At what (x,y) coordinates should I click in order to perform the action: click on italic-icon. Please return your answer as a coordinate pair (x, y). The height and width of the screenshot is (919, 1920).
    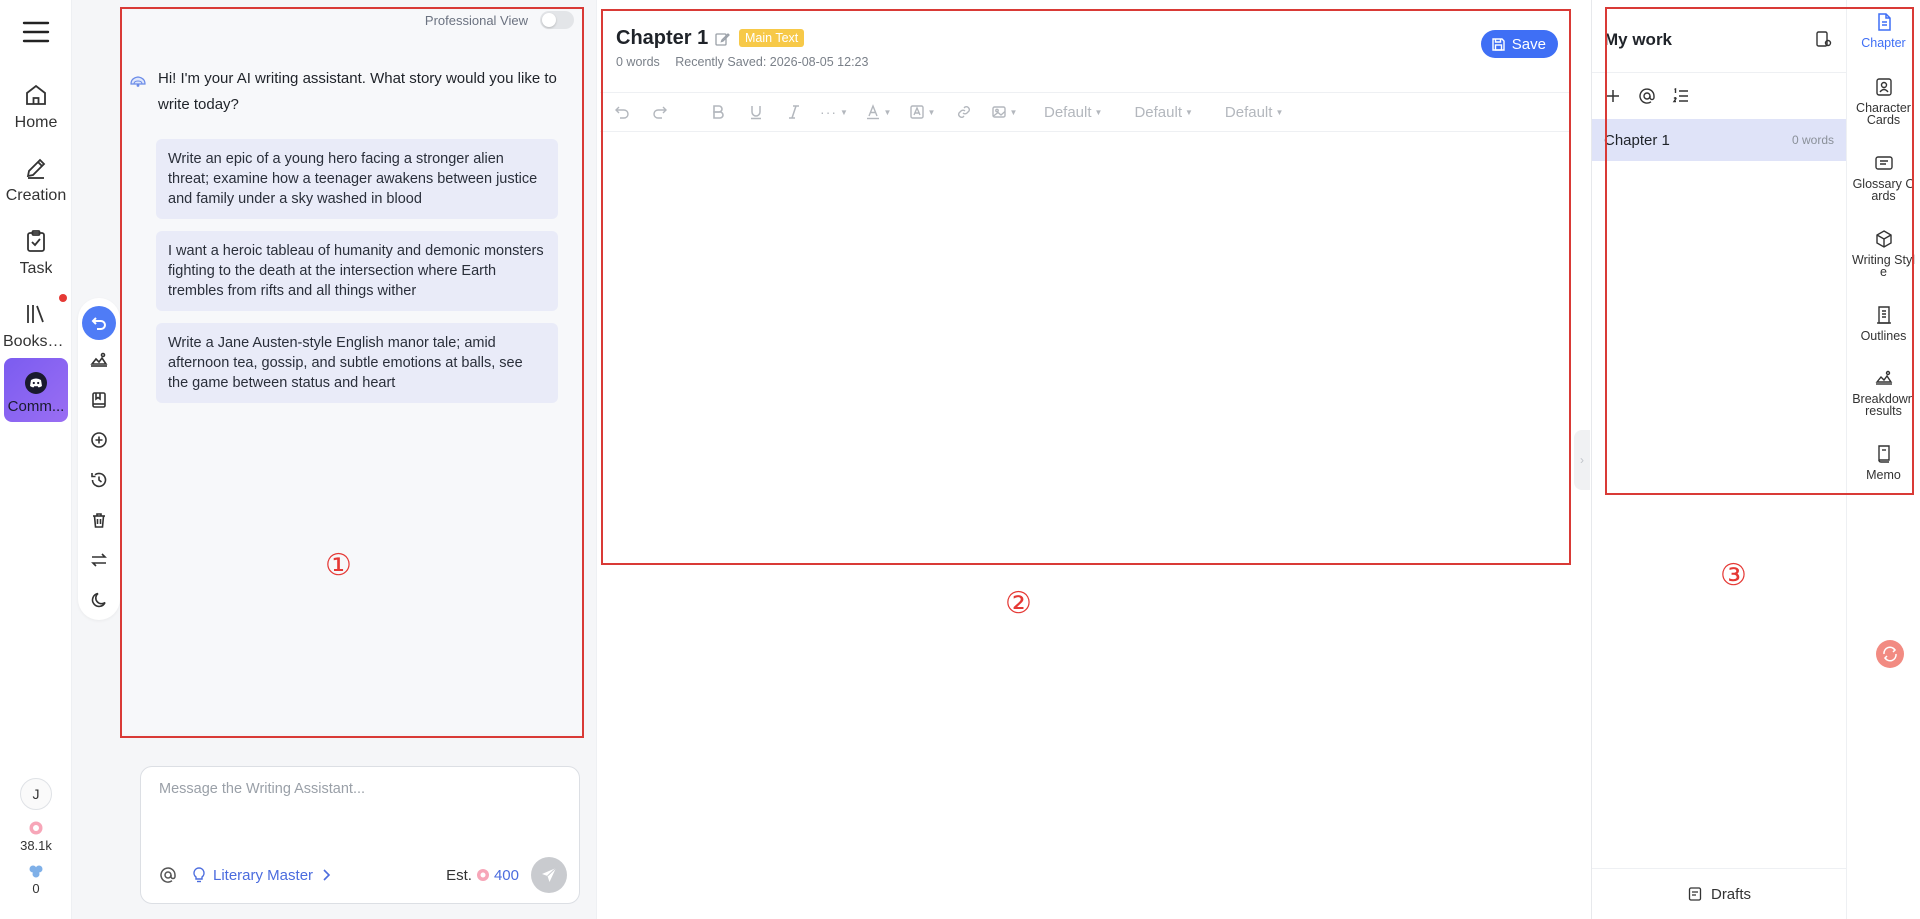
    Looking at the image, I should click on (794, 112).